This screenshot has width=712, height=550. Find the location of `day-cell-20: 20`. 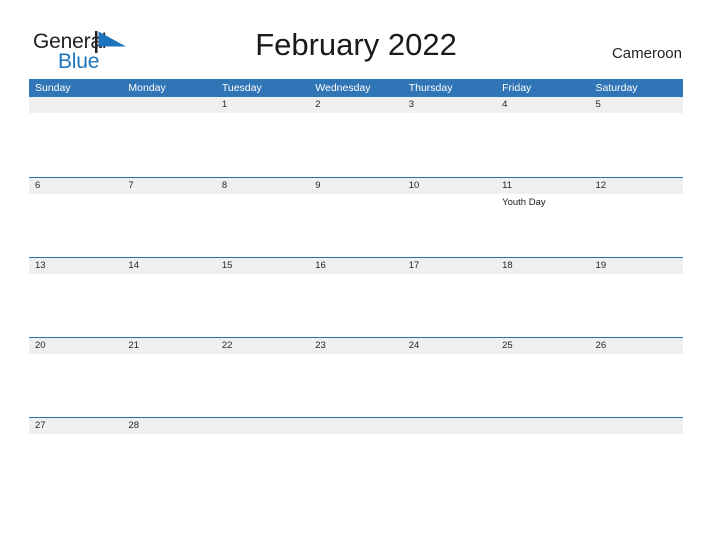

day-cell-20: 20 is located at coordinates (76, 377).